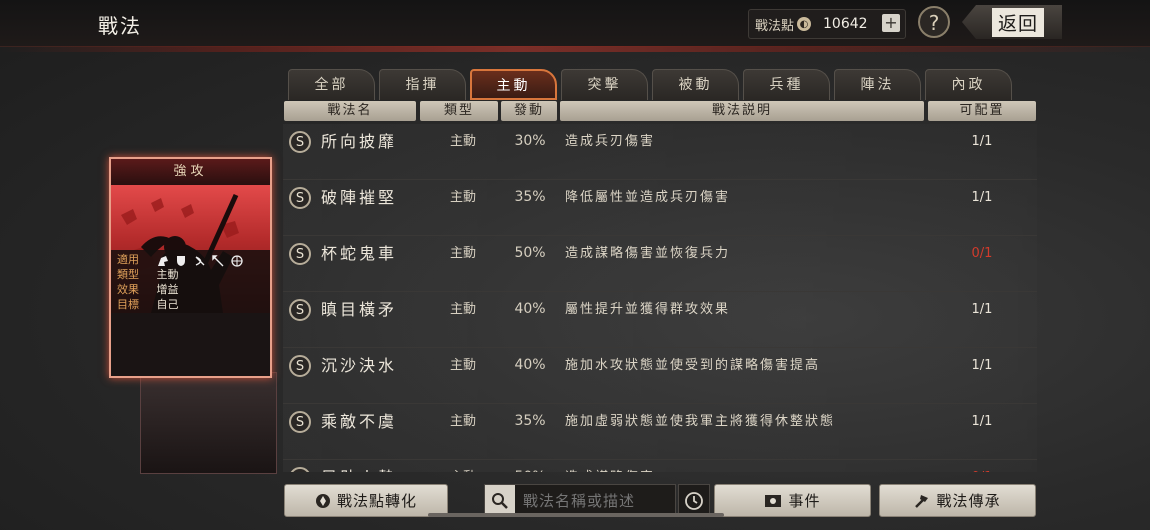 This screenshot has height=530, width=1150. What do you see at coordinates (359, 253) in the screenshot?
I see `tactic-name: 杯蛇鬼車` at bounding box center [359, 253].